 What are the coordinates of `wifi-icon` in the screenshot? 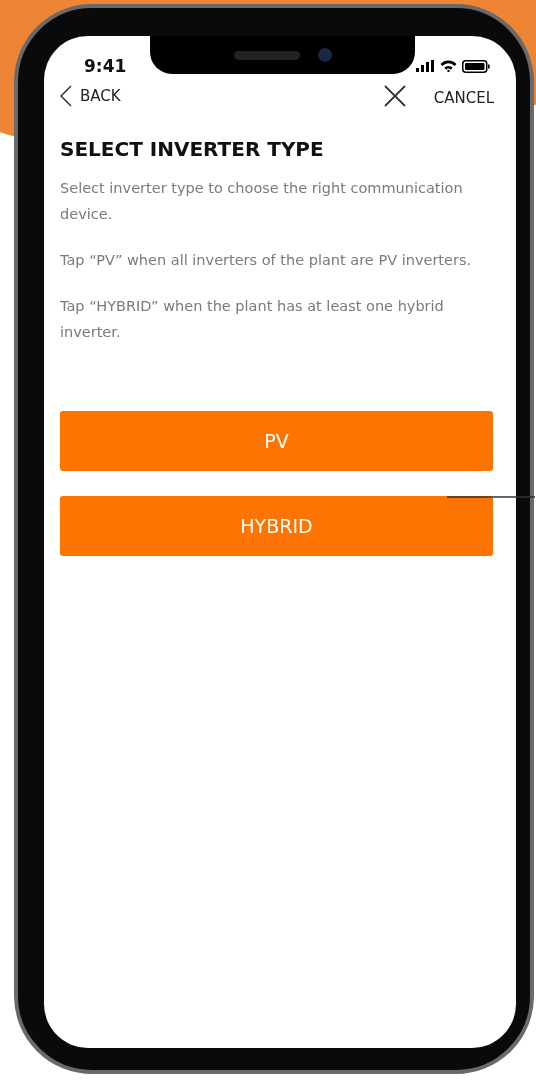 It's located at (448, 66).